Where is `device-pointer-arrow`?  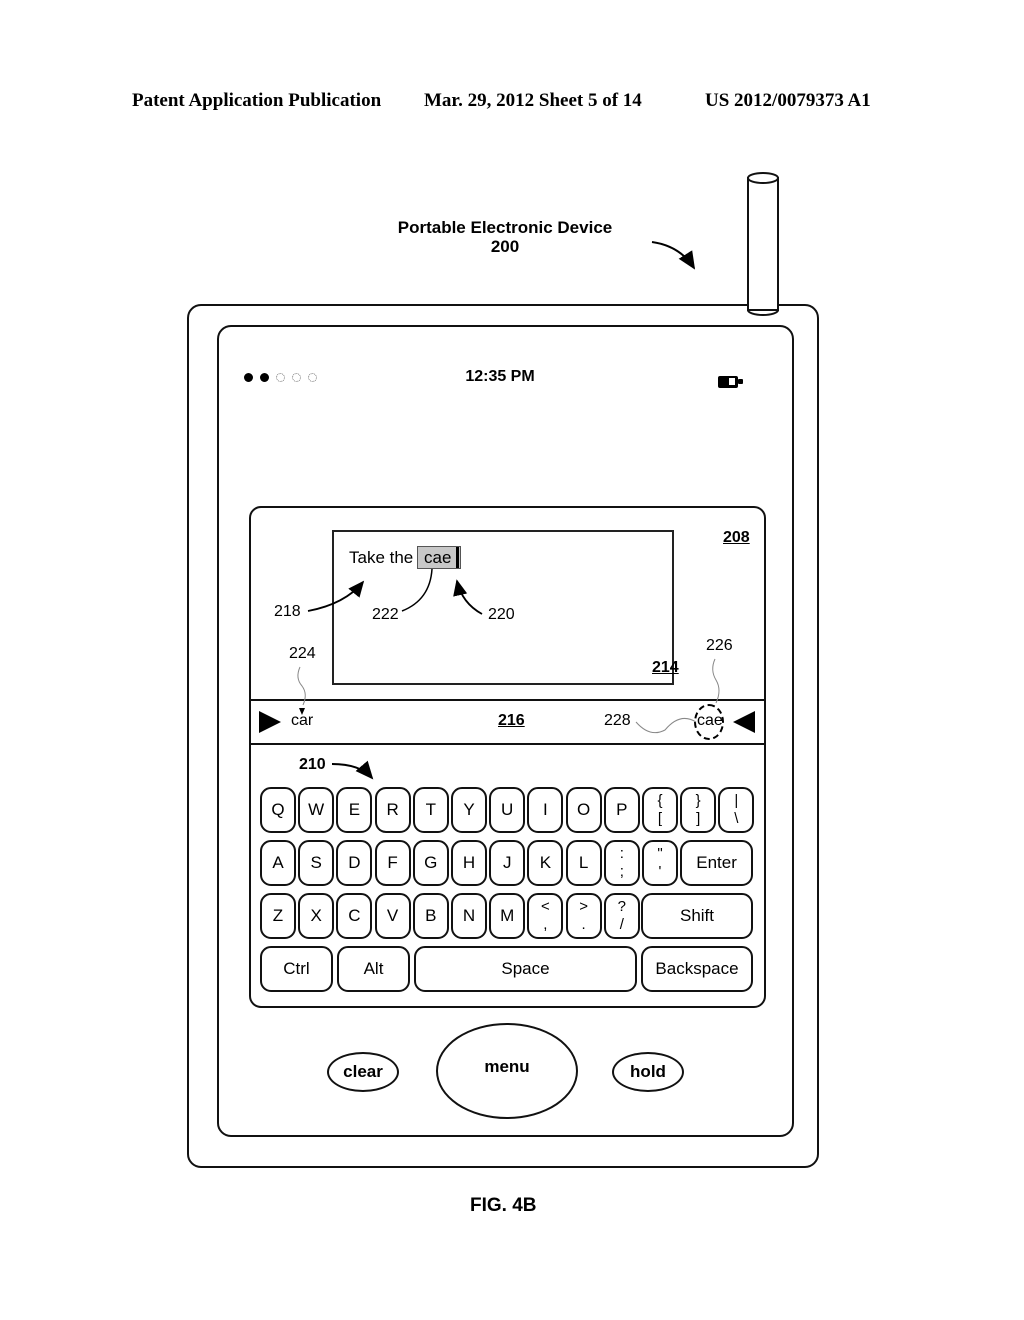 device-pointer-arrow is located at coordinates (673, 255).